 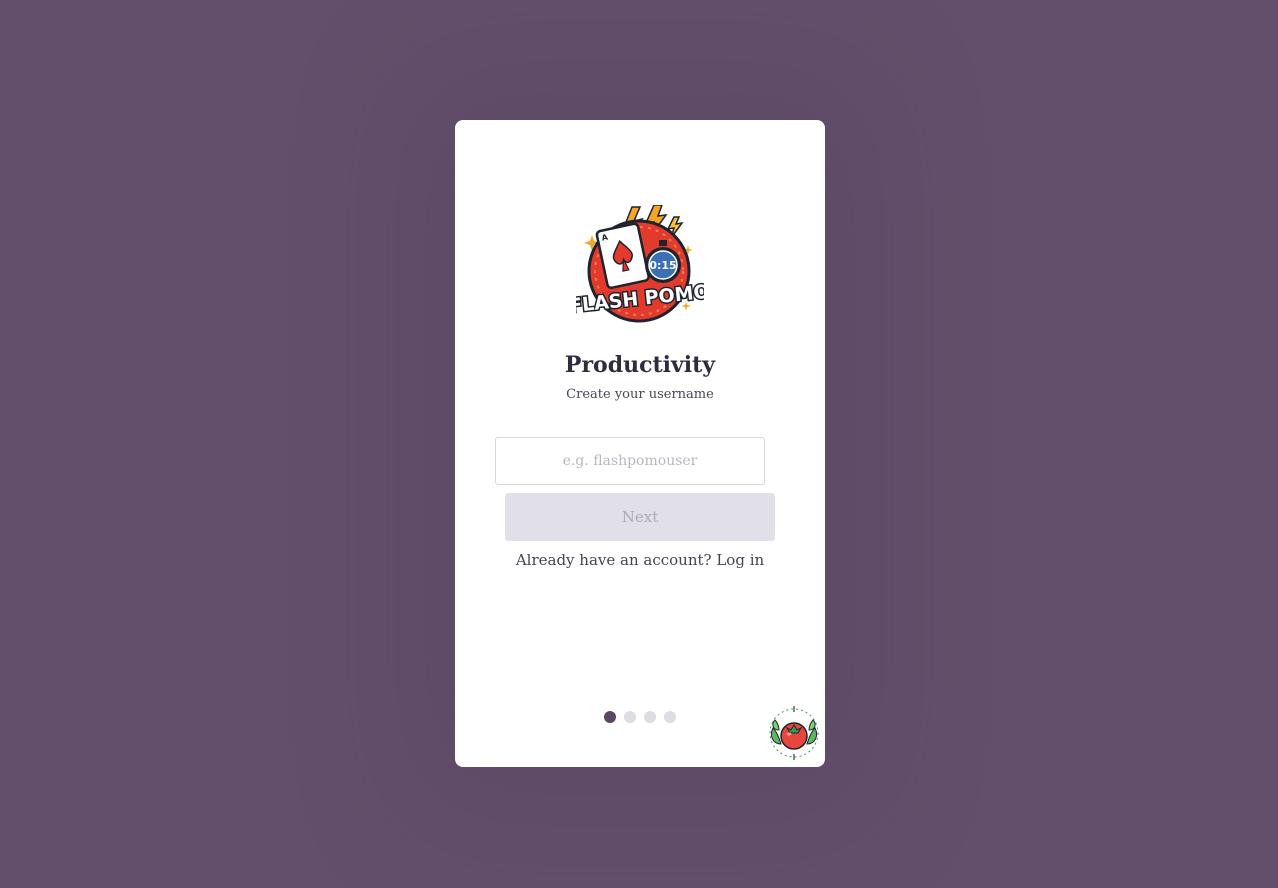 What do you see at coordinates (613, 560) in the screenshot?
I see `login-prompt: Already have an account?` at bounding box center [613, 560].